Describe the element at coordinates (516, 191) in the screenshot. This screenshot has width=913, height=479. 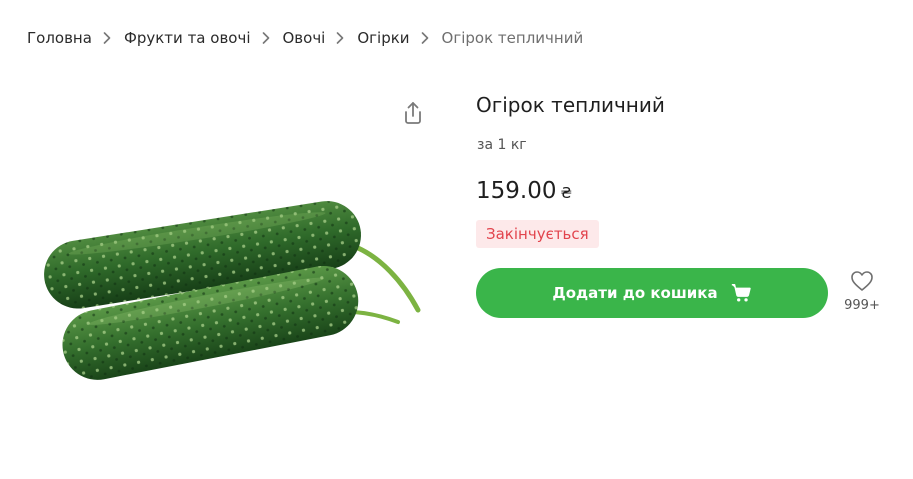
I see `price-value: 159.00` at that location.